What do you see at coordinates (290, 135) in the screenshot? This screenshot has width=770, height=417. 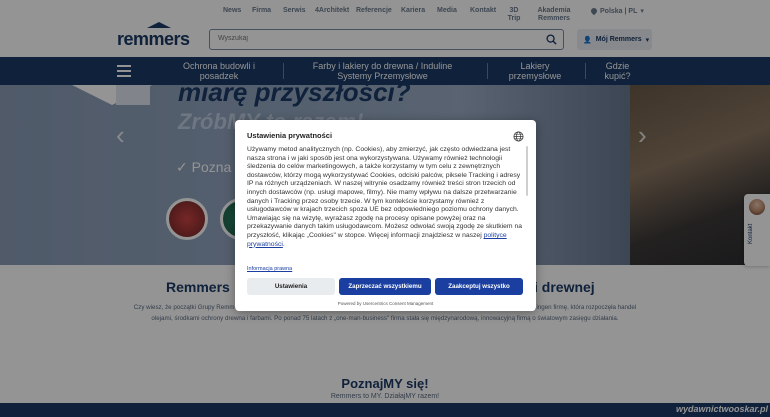 I see `dialog-title: Ustawienia prywatności` at bounding box center [290, 135].